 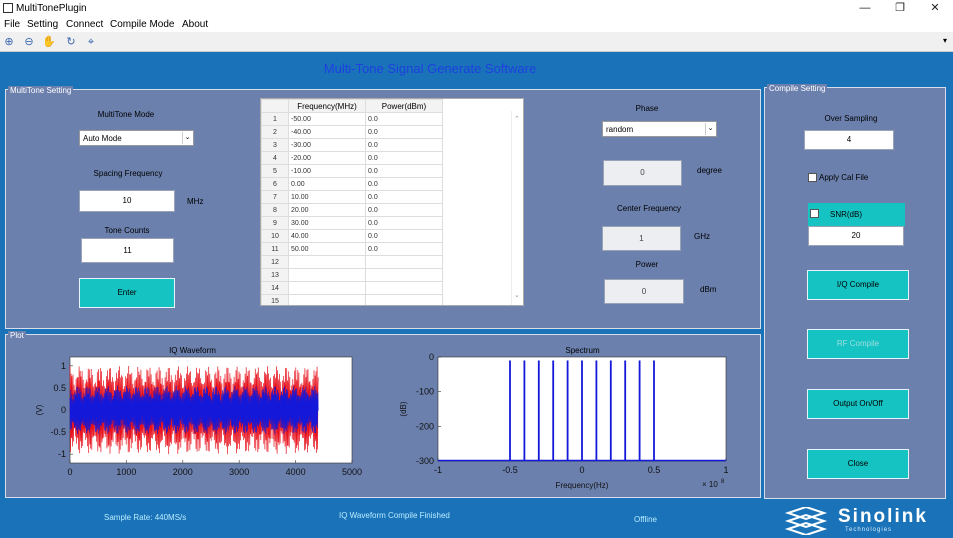 What do you see at coordinates (849, 140) in the screenshot?
I see `over-sampling-input: 4` at bounding box center [849, 140].